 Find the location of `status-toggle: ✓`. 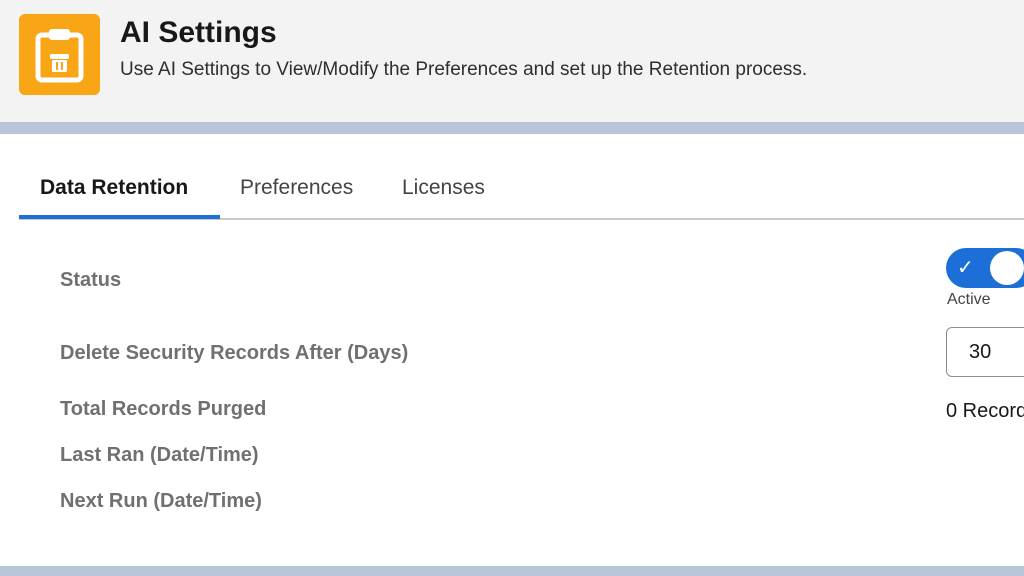

status-toggle: ✓ is located at coordinates (985, 268).